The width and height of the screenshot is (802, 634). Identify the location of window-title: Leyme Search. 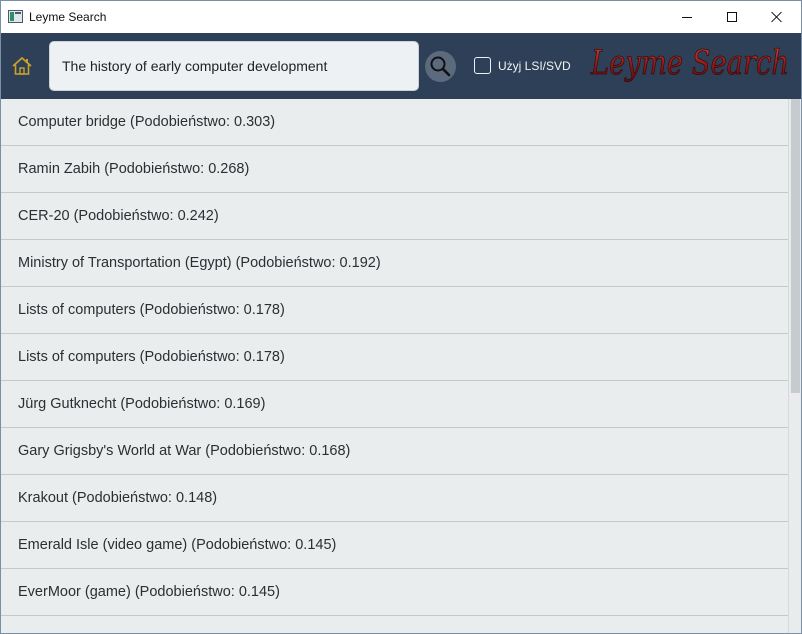
(68, 17).